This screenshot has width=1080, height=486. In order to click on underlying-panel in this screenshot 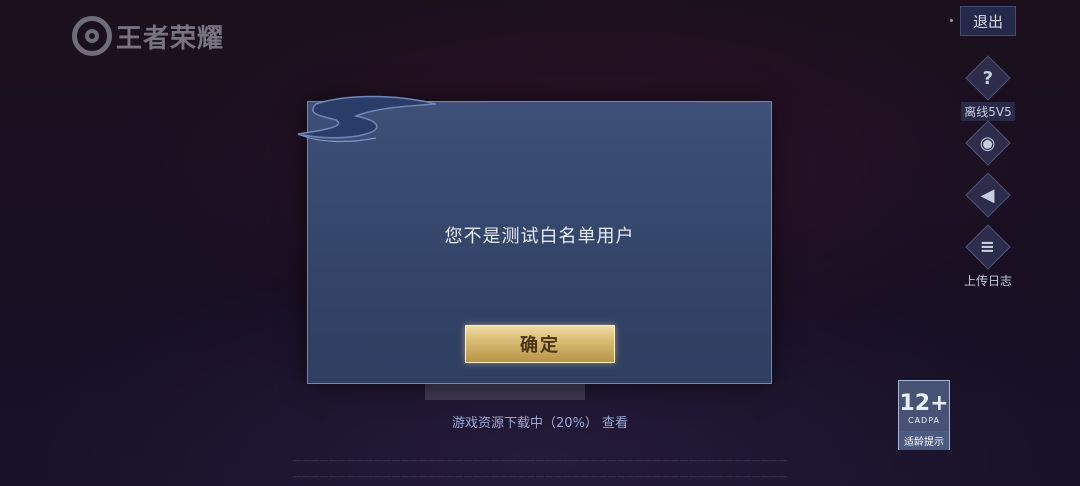, I will do `click(505, 392)`.